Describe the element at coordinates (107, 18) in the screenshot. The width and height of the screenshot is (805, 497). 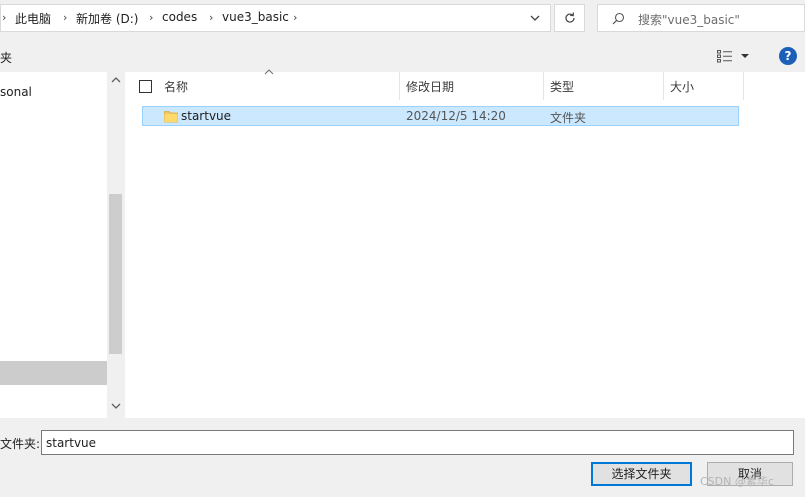
I see `breadcrumb-drive-d: 新加卷 (D:)` at that location.